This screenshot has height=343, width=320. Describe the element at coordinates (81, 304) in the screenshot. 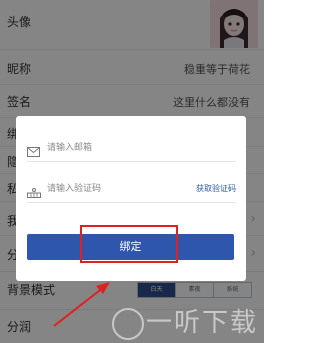

I see `annotation-arrow-icon` at that location.